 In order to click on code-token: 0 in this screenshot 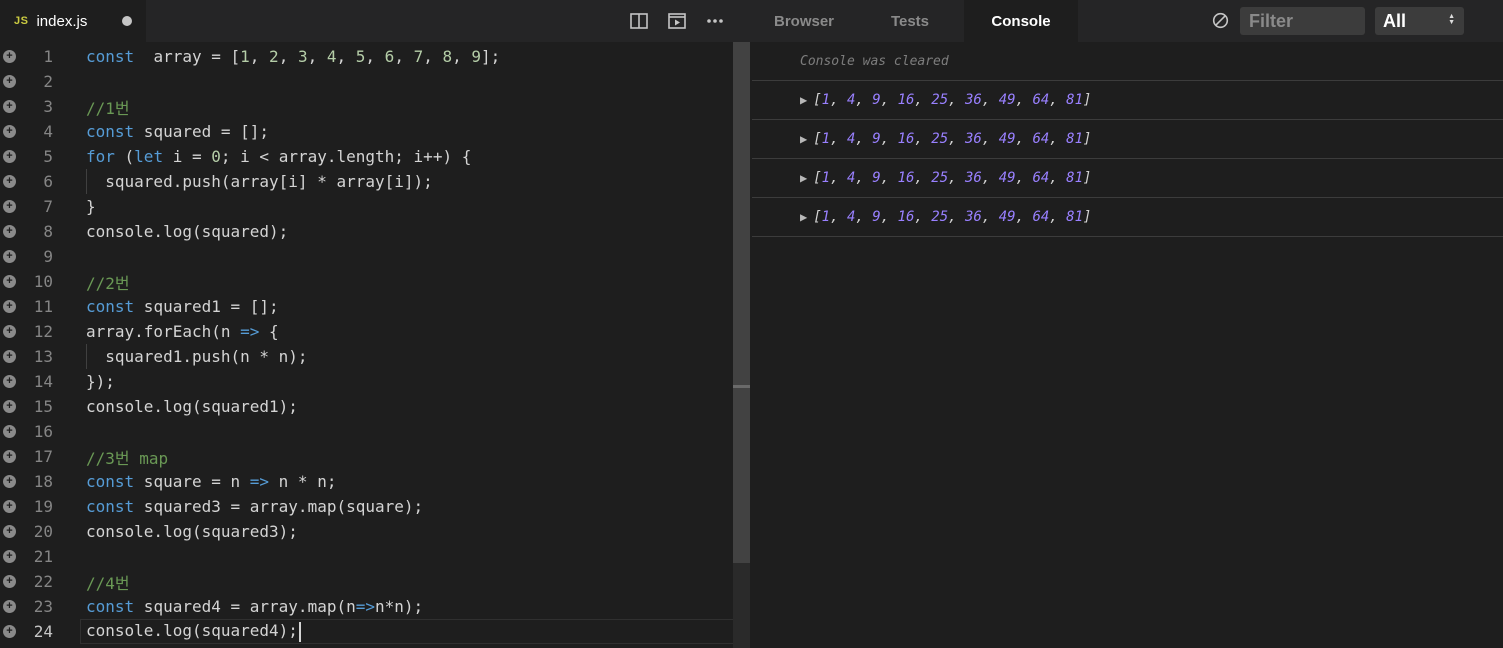, I will do `click(216, 156)`.